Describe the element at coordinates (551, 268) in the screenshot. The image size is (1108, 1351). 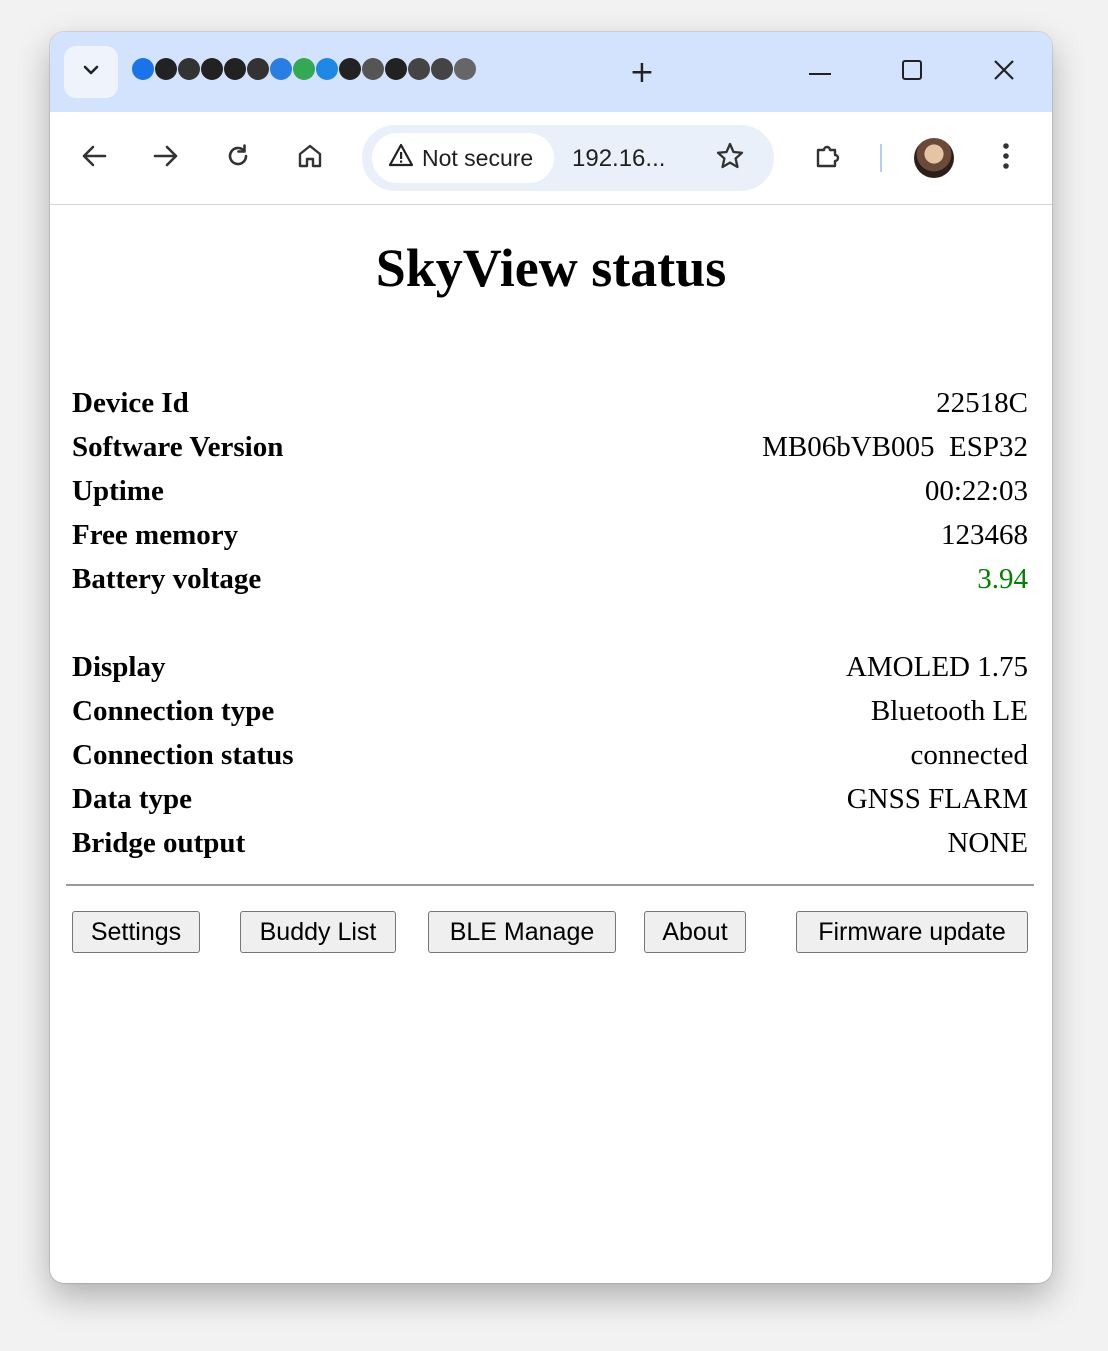
I see `page-title: SkyView status` at that location.